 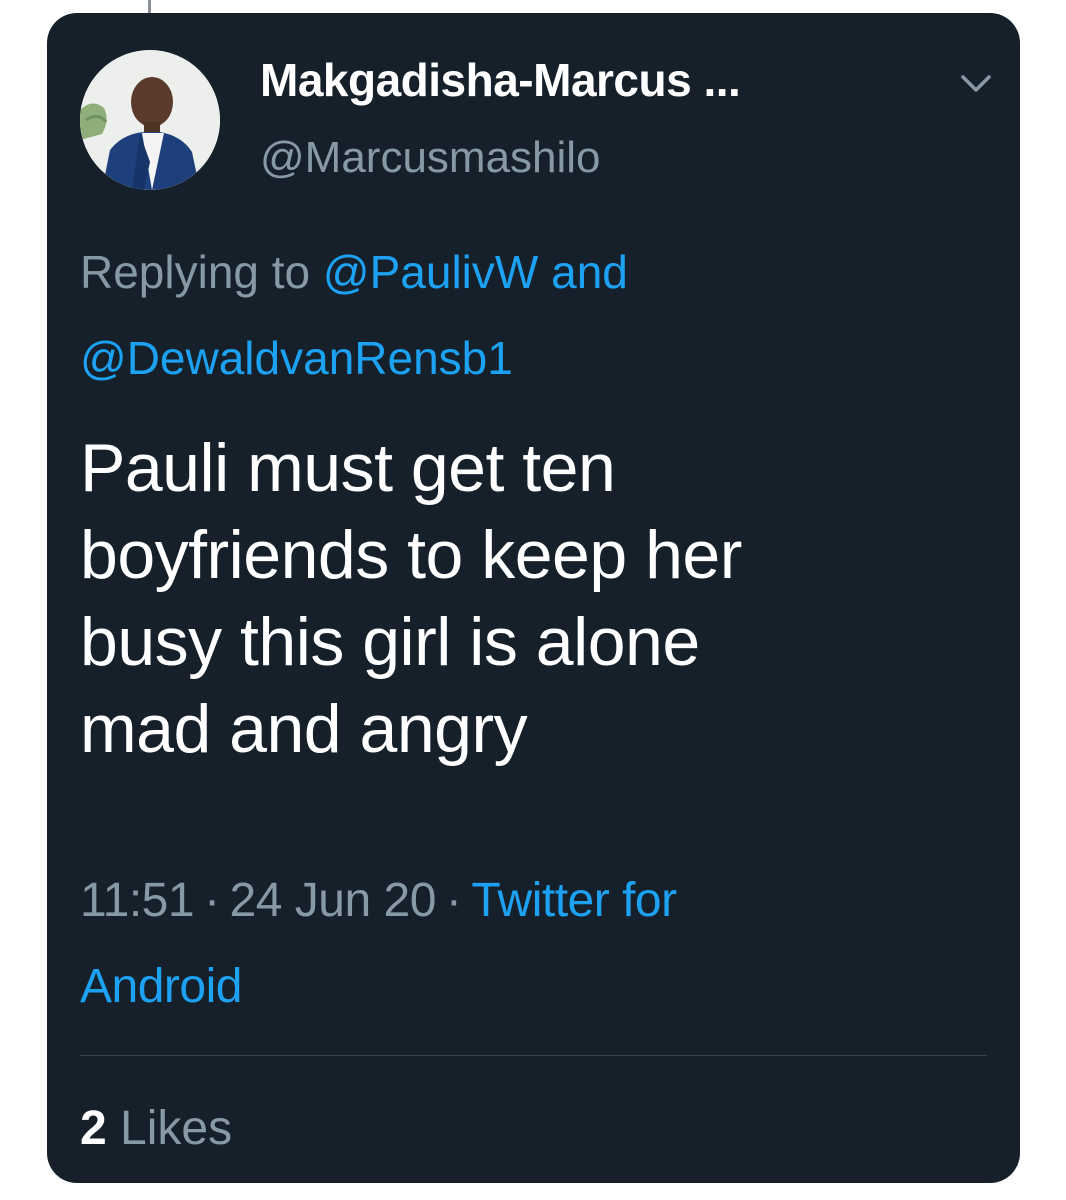 What do you see at coordinates (348, 468) in the screenshot?
I see `tweet-text-line: Pauli must get ten` at bounding box center [348, 468].